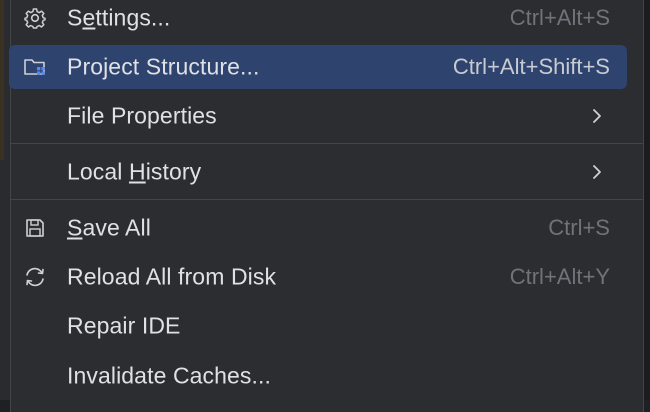  What do you see at coordinates (318, 20) in the screenshot?
I see `menu-item-settings: Settings... Ctrl+Alt+S` at bounding box center [318, 20].